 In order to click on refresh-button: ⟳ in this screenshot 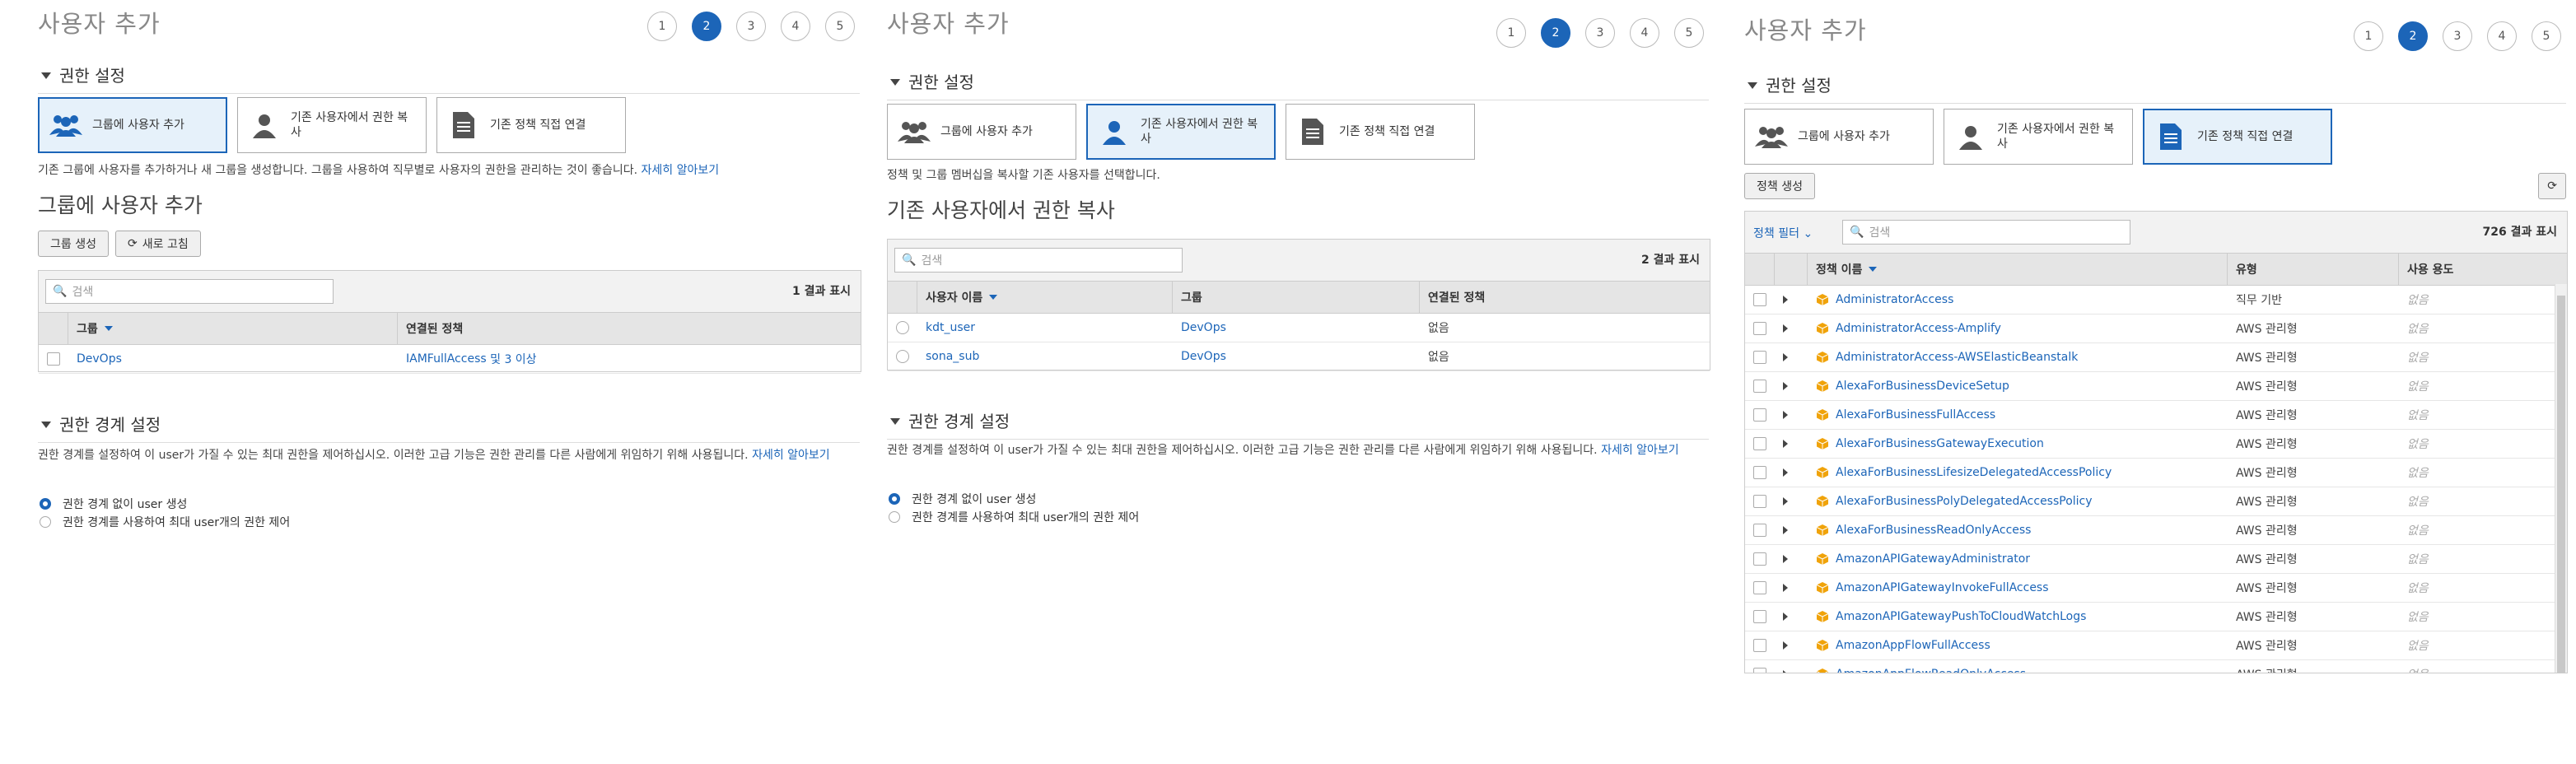, I will do `click(2552, 186)`.